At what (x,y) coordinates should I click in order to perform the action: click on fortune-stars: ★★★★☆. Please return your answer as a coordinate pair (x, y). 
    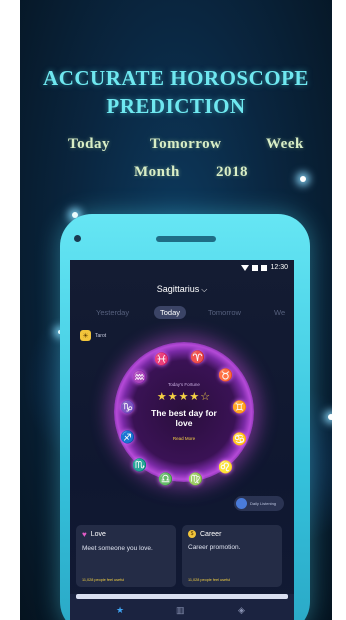
    Looking at the image, I should click on (184, 397).